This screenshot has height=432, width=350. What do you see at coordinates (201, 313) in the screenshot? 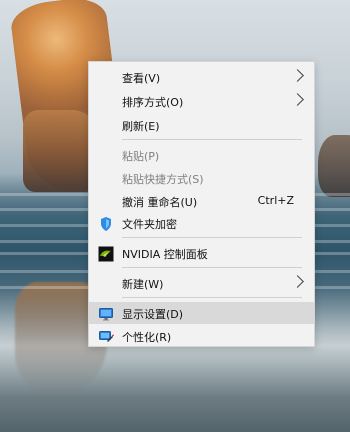
I see `menu-item-display-settings: 显示设置(D)` at bounding box center [201, 313].